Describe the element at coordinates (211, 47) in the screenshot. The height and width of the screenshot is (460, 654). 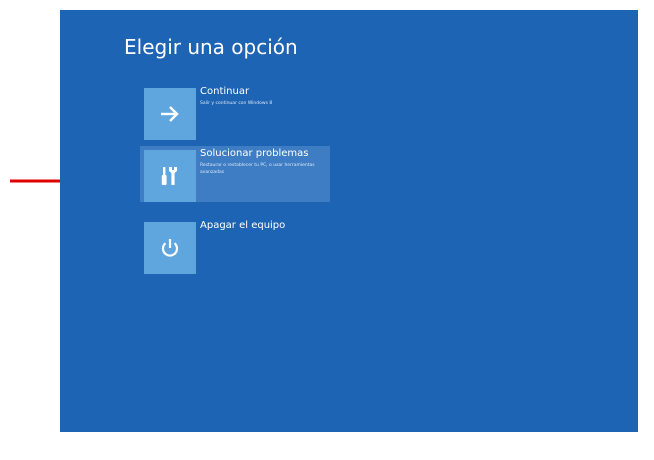
I see `page-title: Elegir una opción` at that location.